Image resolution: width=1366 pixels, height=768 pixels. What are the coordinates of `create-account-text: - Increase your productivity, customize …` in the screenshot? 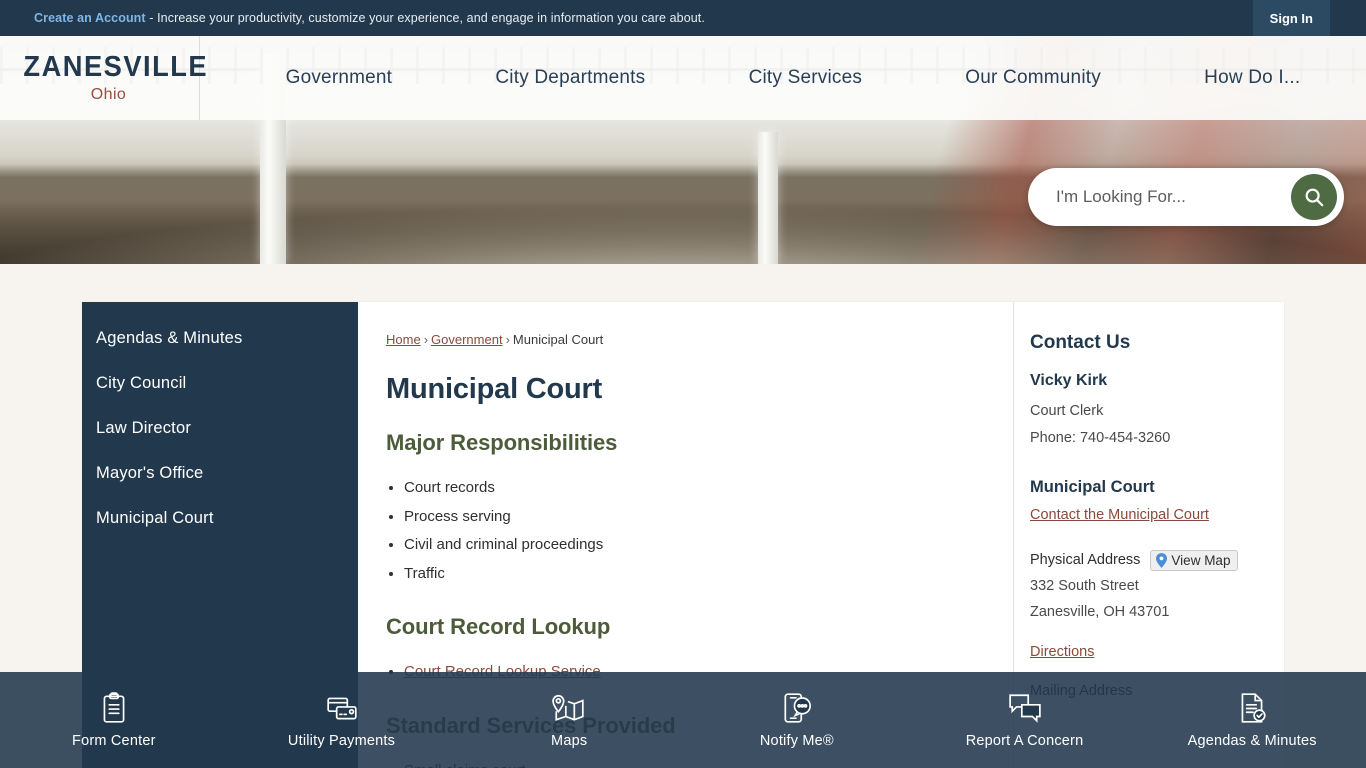 It's located at (425, 18).